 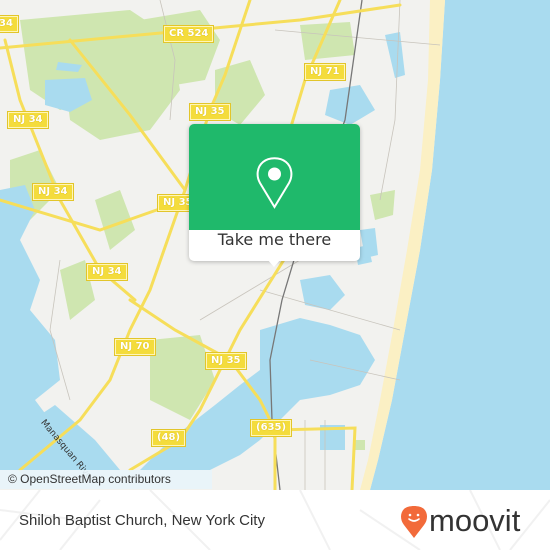 I want to click on destination-popup: Take me there, so click(x=274, y=192).